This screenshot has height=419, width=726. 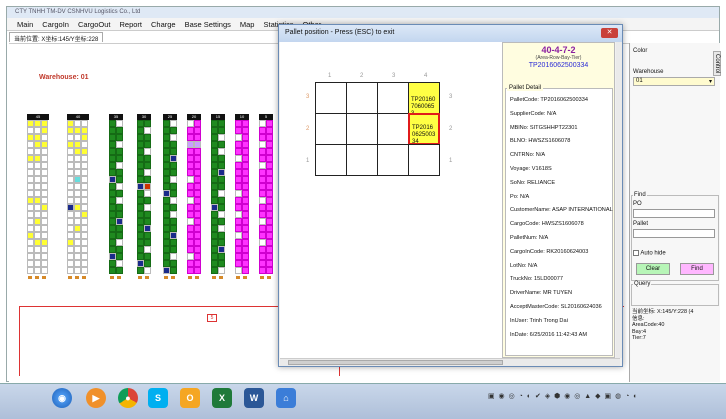 I want to click on document-tab: 当前位置: X坐标:145/Y坐标:228, so click(x=56, y=37).